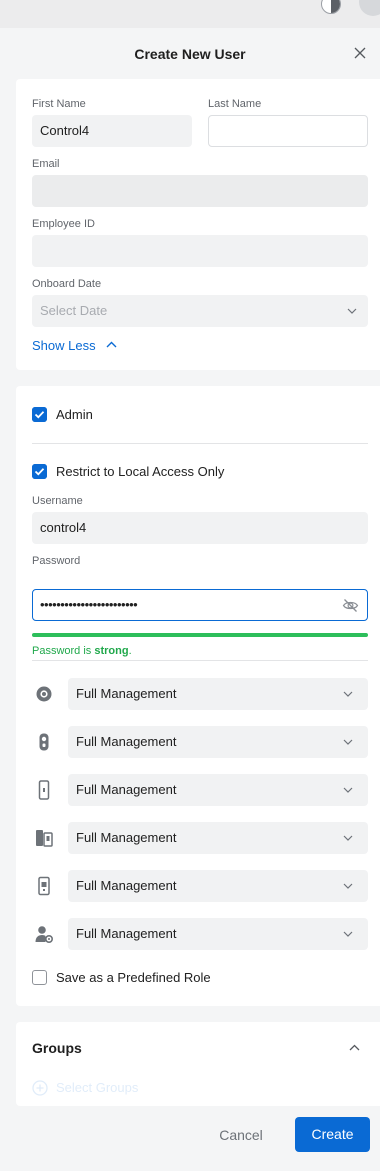  What do you see at coordinates (369, 8) in the screenshot?
I see `avatar` at bounding box center [369, 8].